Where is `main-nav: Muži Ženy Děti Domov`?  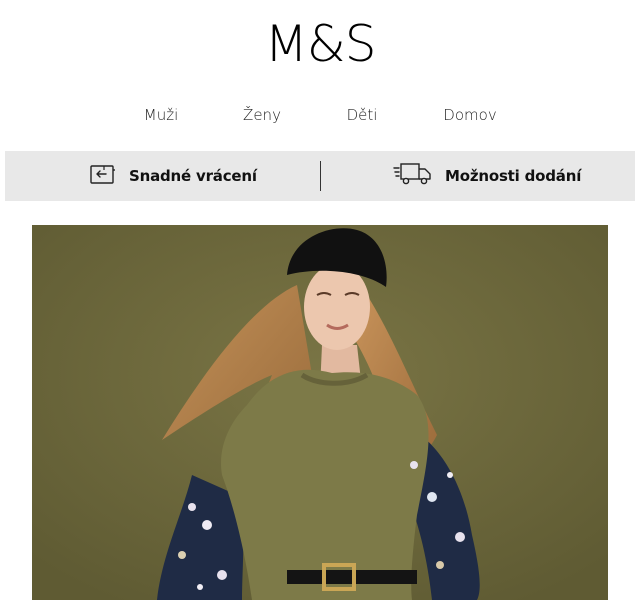 main-nav: Muži Ženy Děti Domov is located at coordinates (320, 118).